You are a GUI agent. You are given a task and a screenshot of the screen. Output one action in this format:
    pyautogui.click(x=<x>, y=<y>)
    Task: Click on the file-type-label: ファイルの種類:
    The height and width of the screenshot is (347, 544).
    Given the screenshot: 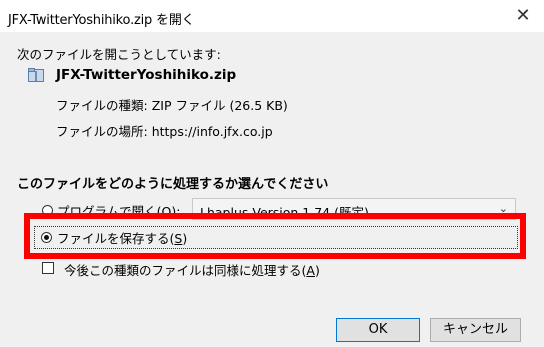 What is the action you would take?
    pyautogui.click(x=102, y=105)
    